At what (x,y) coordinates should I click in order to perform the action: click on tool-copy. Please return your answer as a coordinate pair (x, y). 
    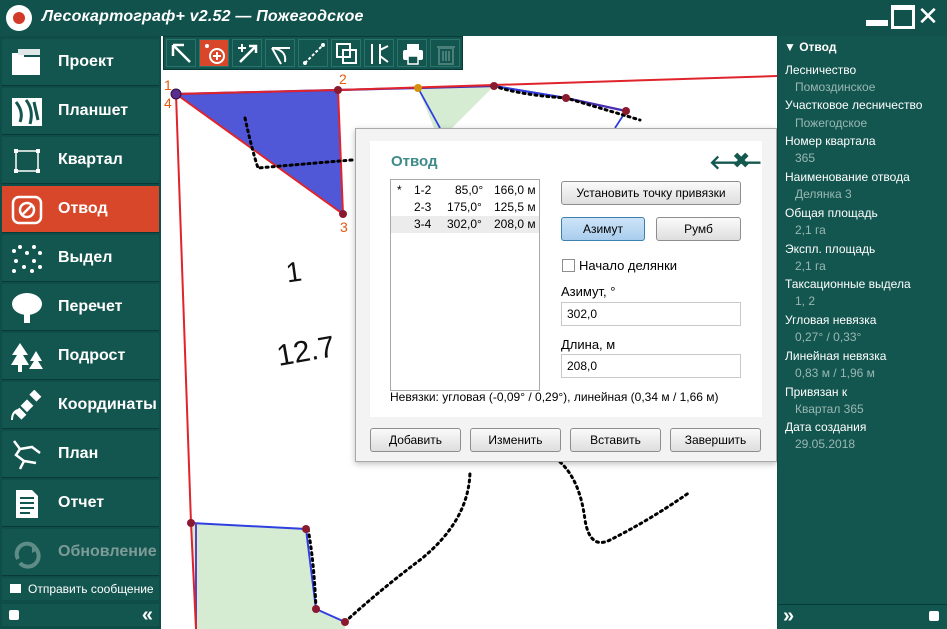
    Looking at the image, I should click on (346, 53).